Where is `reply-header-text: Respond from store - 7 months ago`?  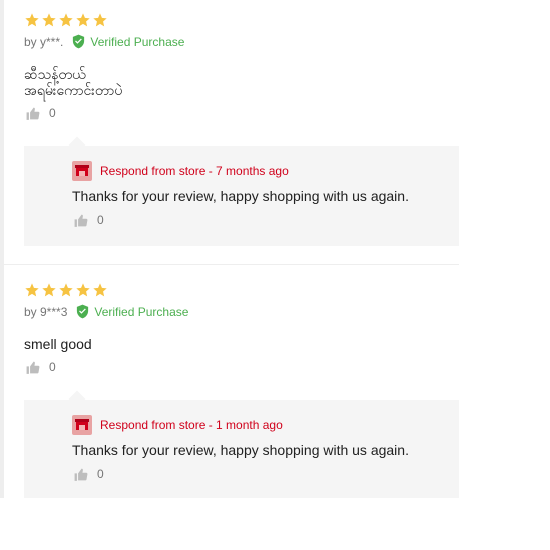
reply-header-text: Respond from store - 7 months ago is located at coordinates (194, 171).